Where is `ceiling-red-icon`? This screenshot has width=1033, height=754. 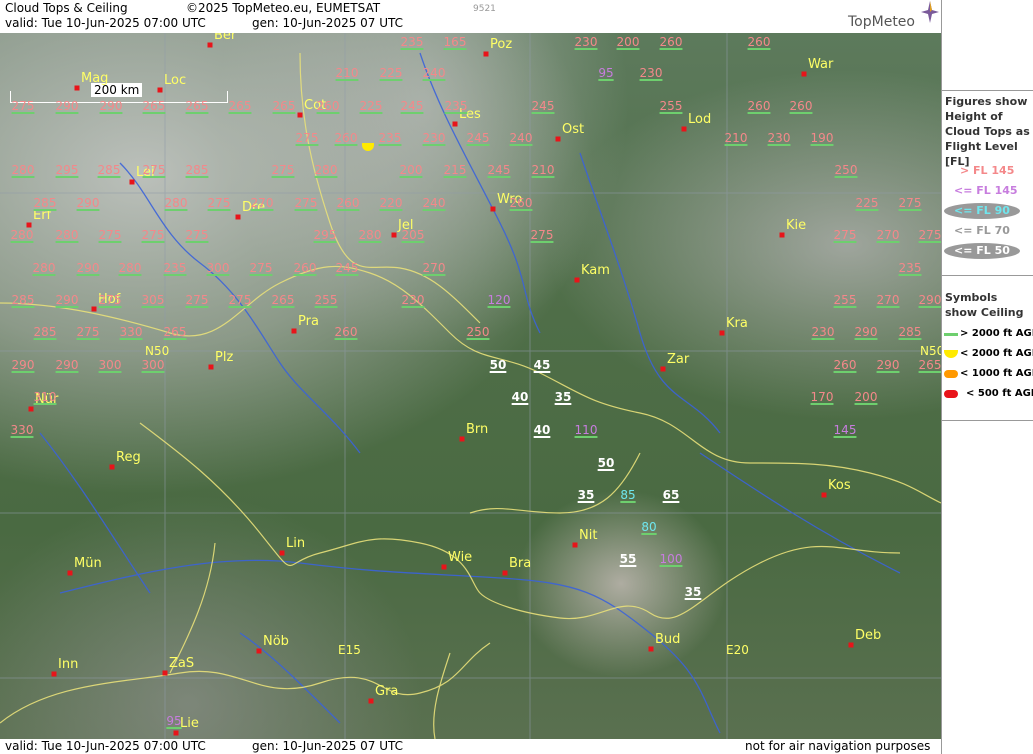 ceiling-red-icon is located at coordinates (951, 394).